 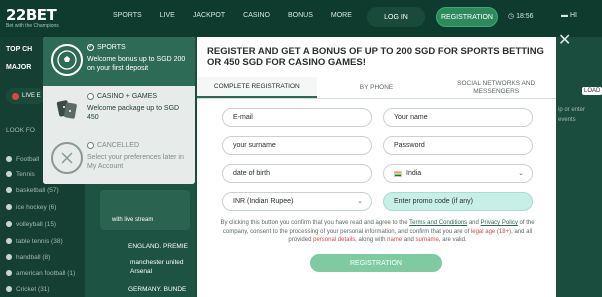 What do you see at coordinates (334, 240) in the screenshot?
I see `personal-details-text: personal details` at bounding box center [334, 240].